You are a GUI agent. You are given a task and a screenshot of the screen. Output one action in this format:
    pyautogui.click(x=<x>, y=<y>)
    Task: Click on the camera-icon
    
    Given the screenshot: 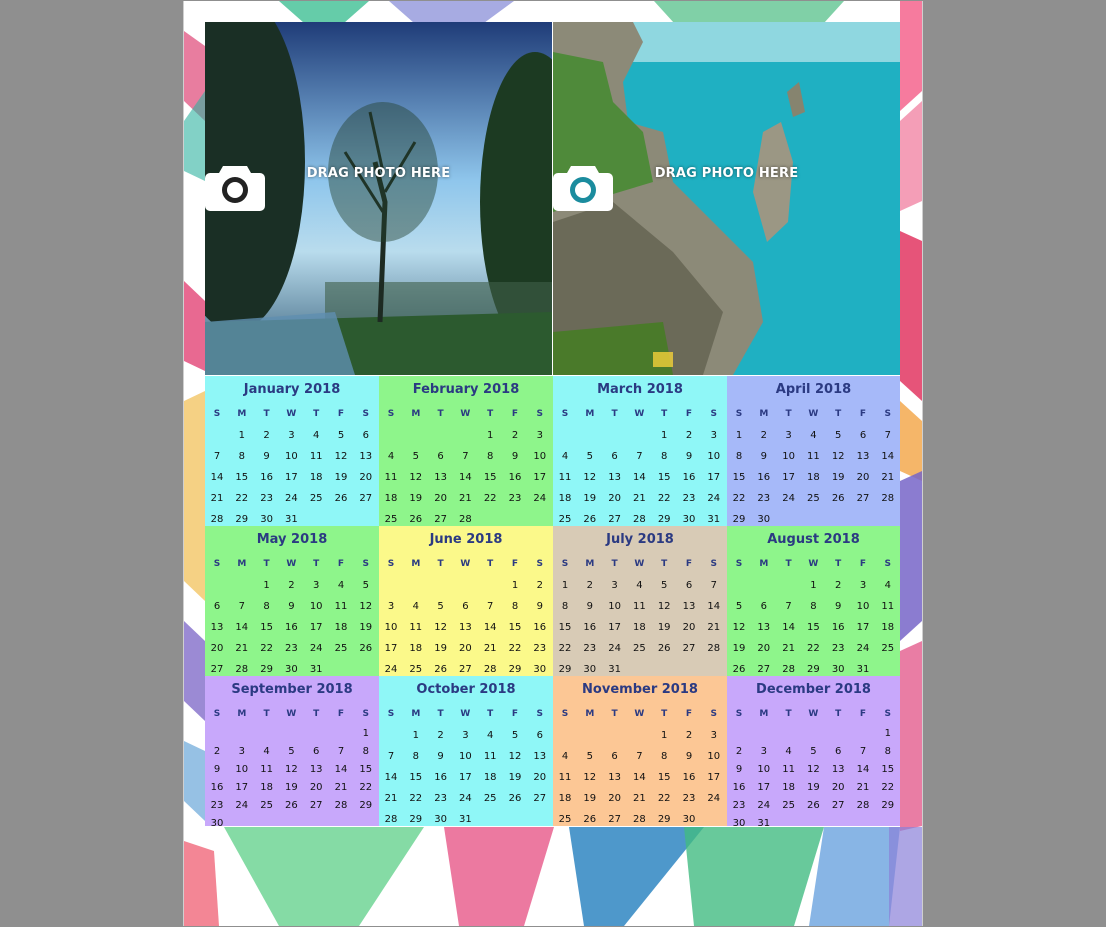 What is the action you would take?
    pyautogui.click(x=583, y=188)
    